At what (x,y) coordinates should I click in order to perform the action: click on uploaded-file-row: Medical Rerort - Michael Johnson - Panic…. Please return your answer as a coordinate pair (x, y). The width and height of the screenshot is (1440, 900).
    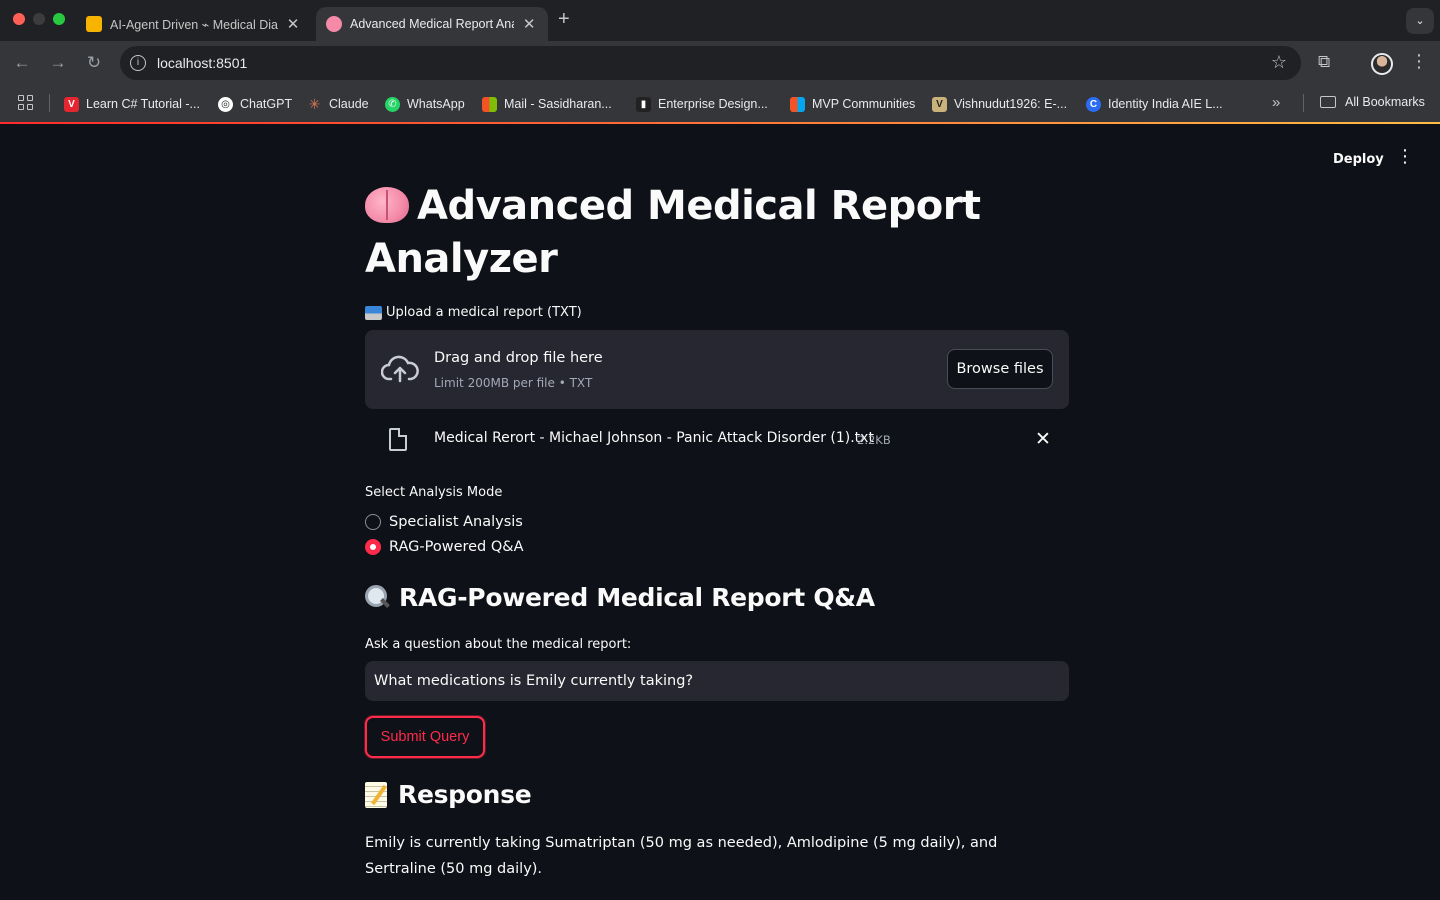
    Looking at the image, I should click on (717, 440).